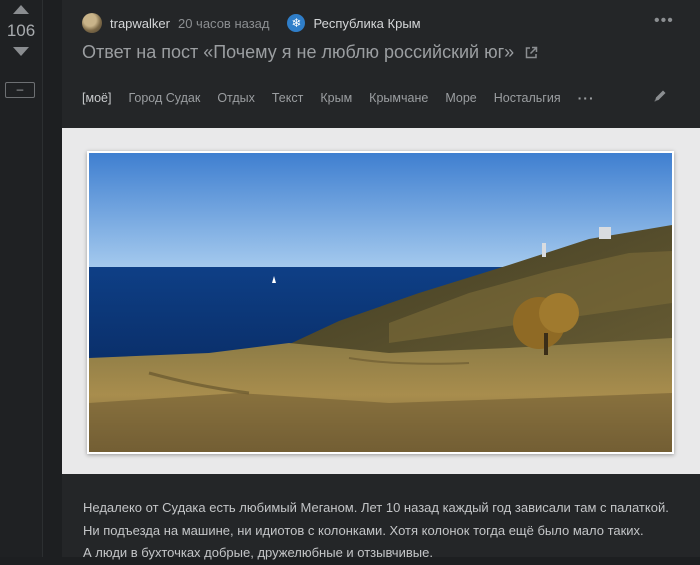 This screenshot has height=565, width=700. What do you see at coordinates (21, 278) in the screenshot?
I see `vote-rail: 106 –` at bounding box center [21, 278].